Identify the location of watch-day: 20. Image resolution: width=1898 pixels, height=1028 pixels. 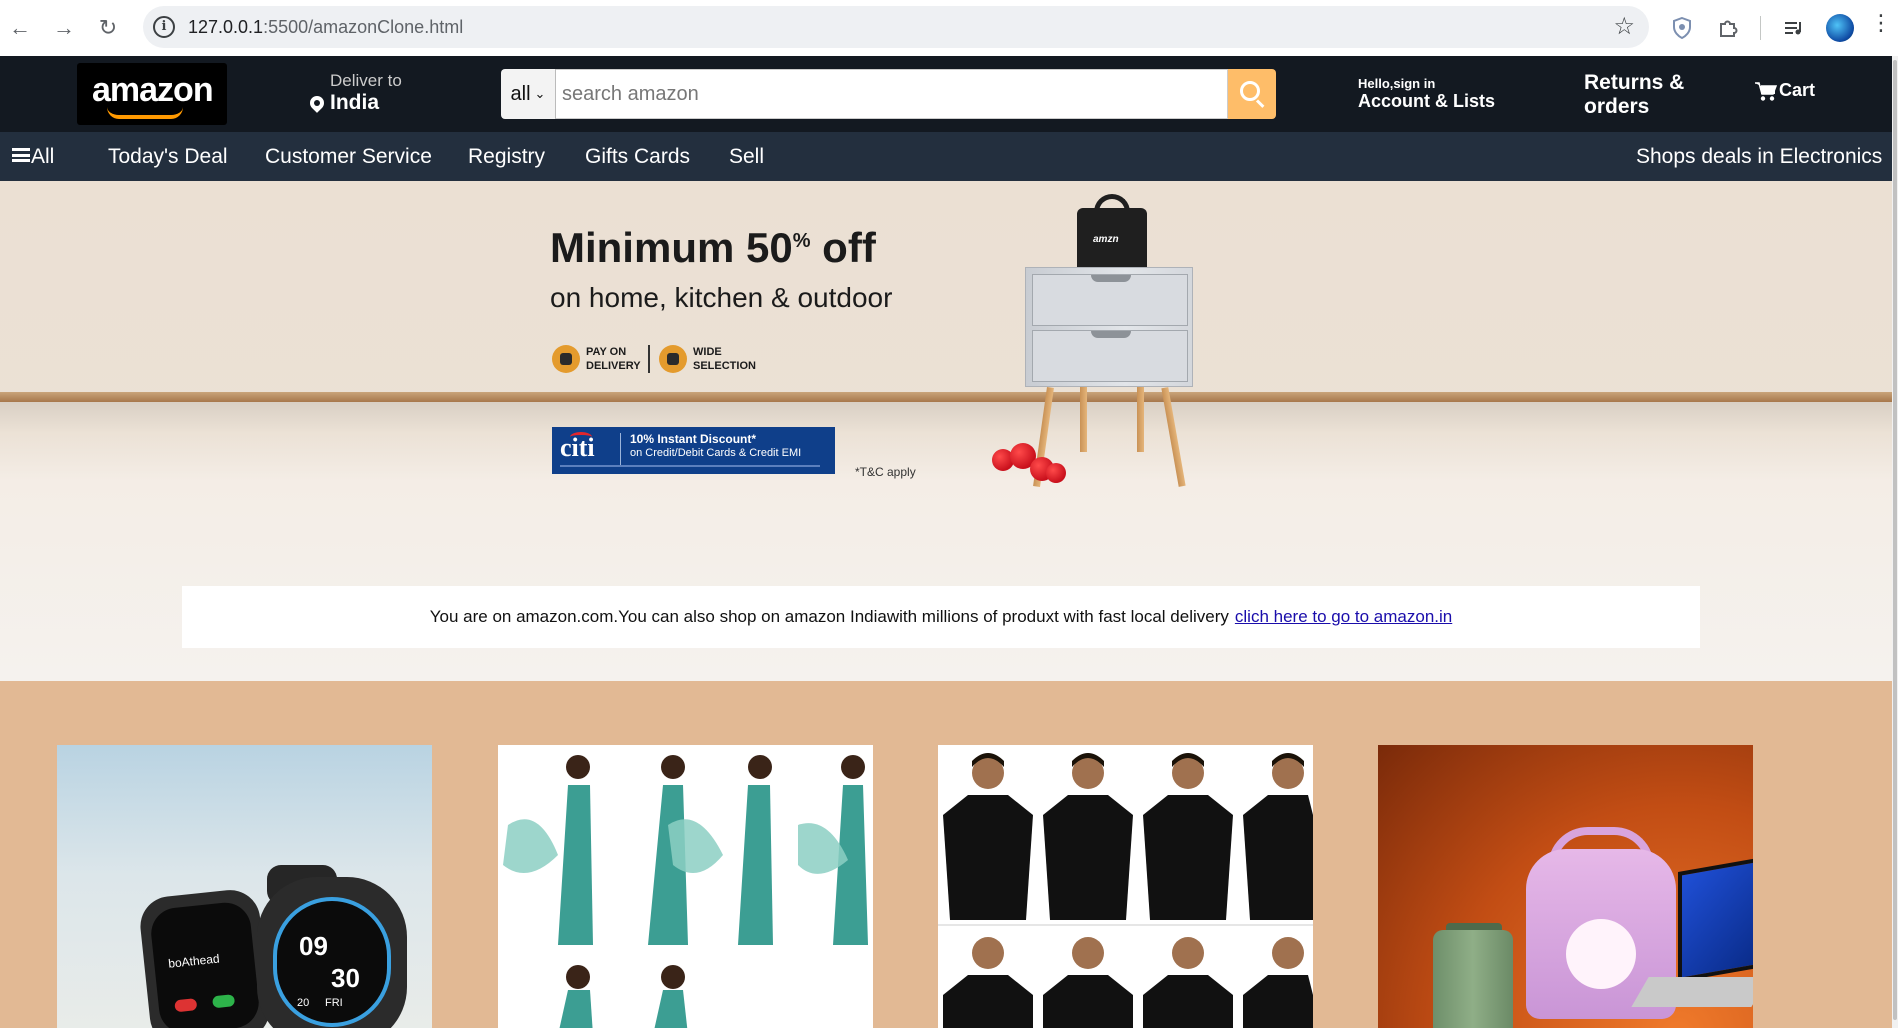
(303, 1003).